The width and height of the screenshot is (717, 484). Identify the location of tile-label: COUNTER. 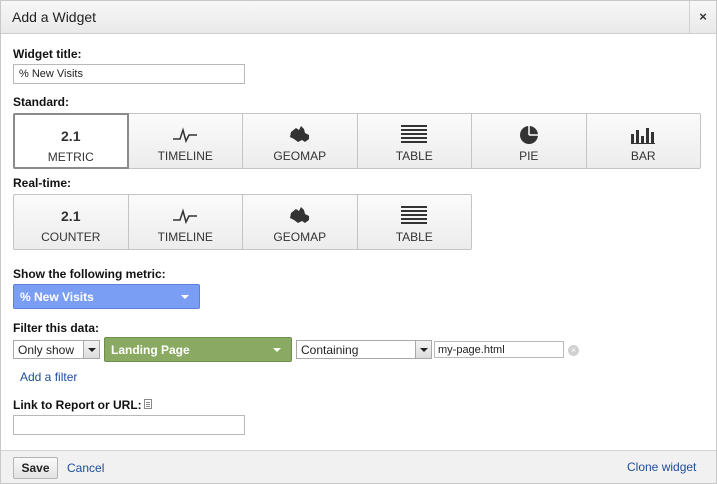
(71, 237).